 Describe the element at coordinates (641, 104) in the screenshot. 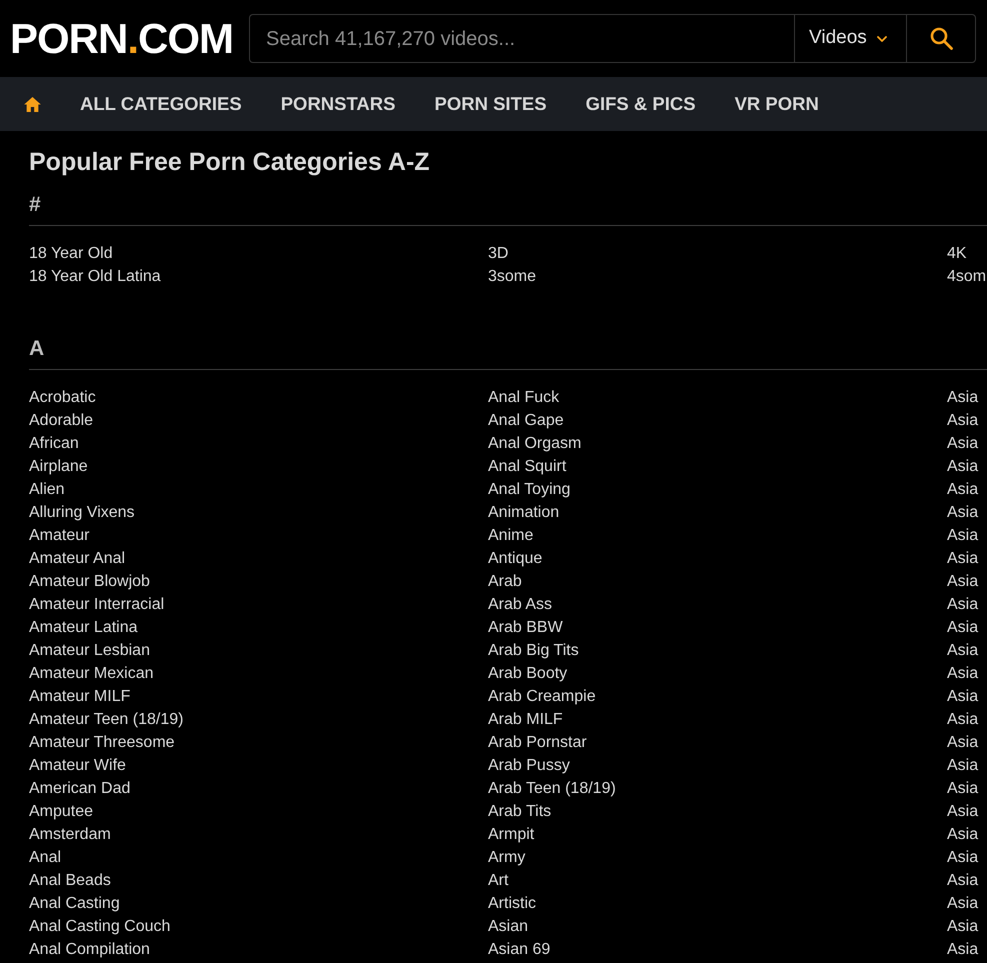

I see `nav-link: GIFS & PICS` at that location.